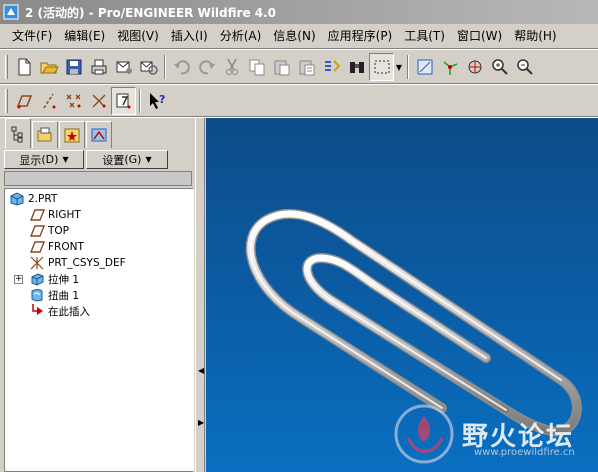 The width and height of the screenshot is (598, 472). I want to click on context-help-button: ?, so click(156, 101).